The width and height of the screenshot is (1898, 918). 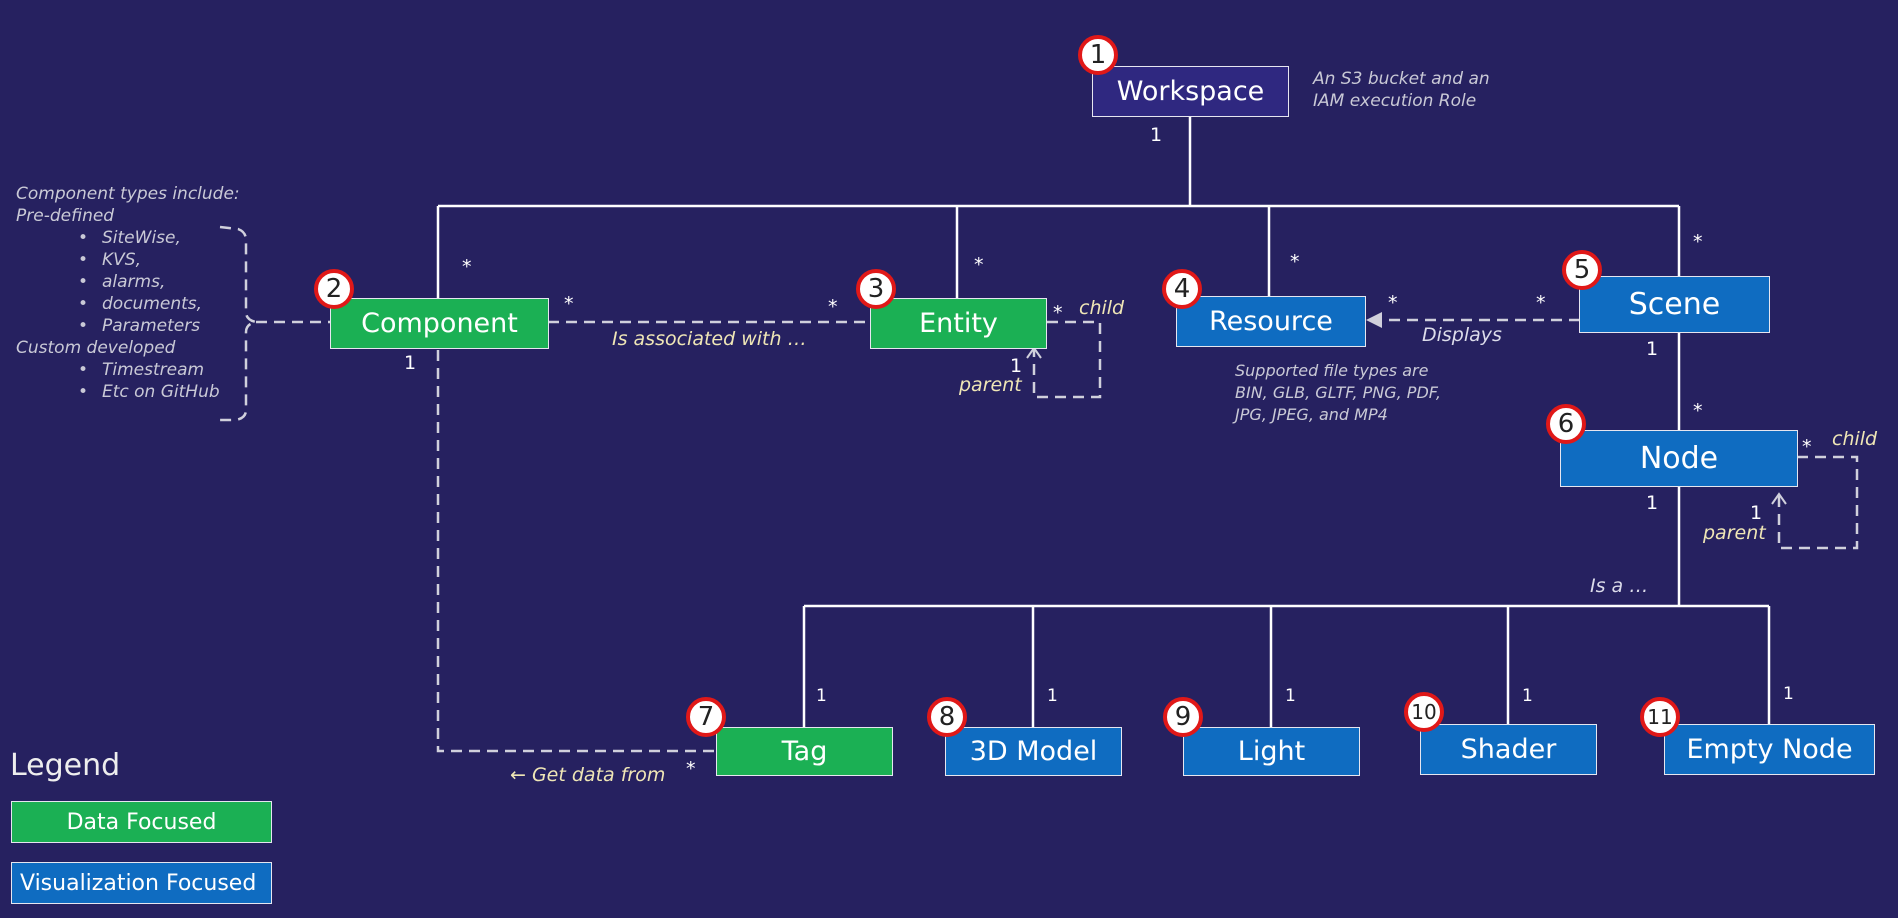 What do you see at coordinates (1807, 447) in the screenshot?
I see `mult-node-child: *` at bounding box center [1807, 447].